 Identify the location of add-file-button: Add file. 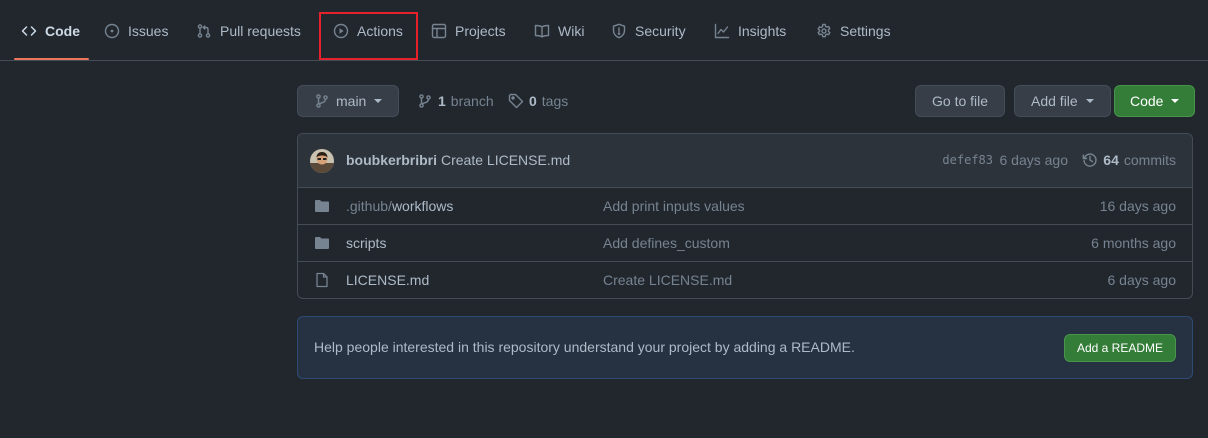
(1062, 101).